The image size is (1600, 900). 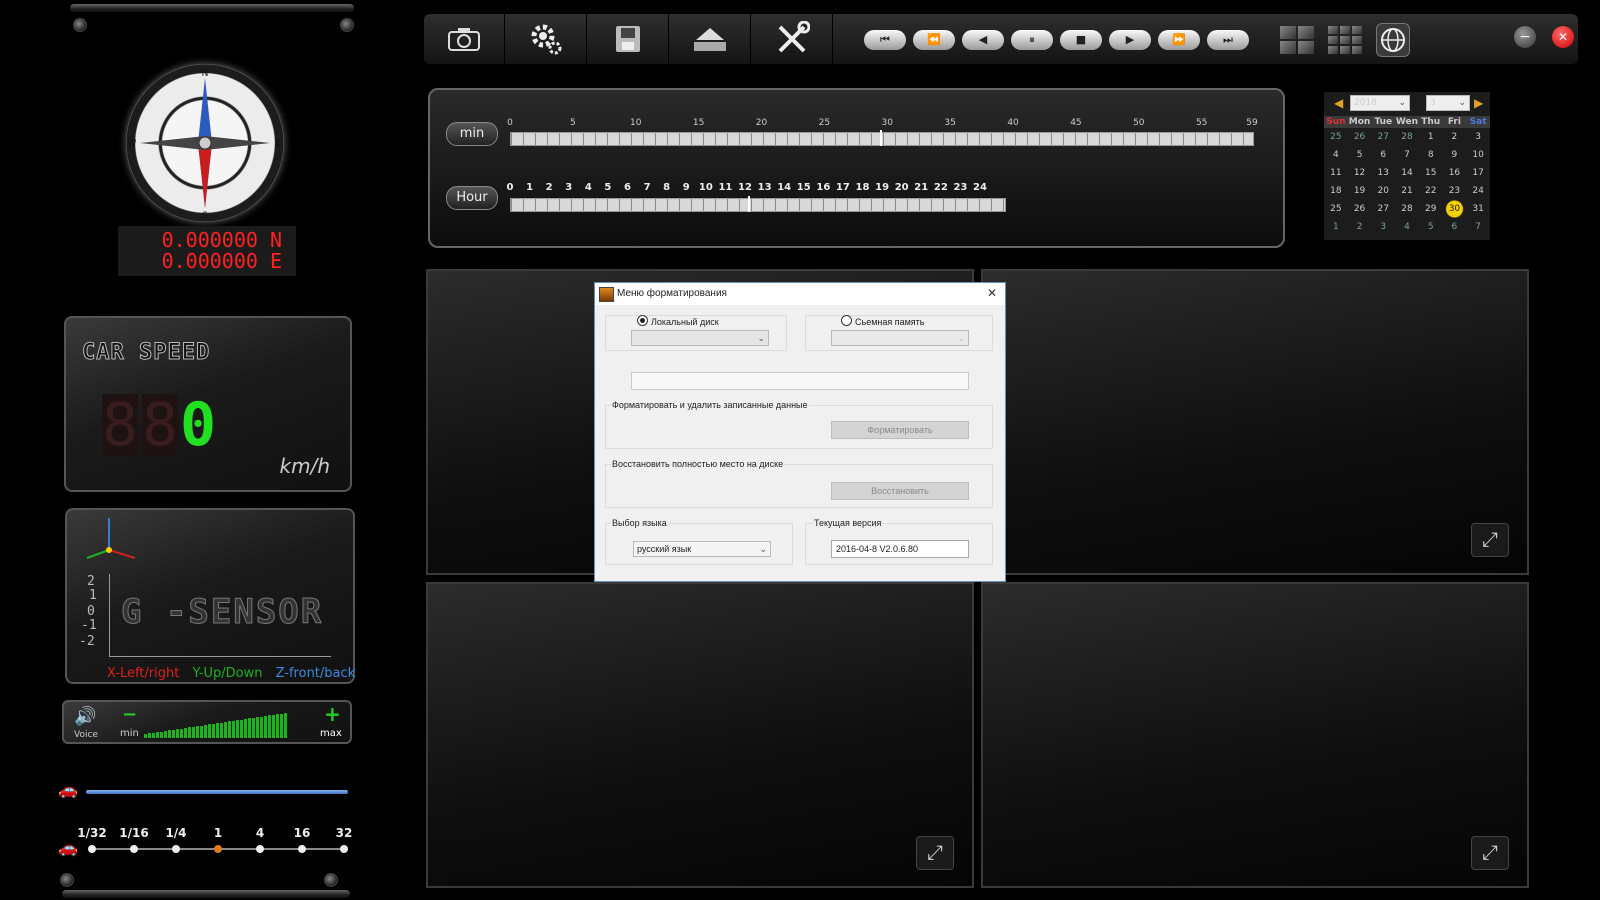 I want to click on eject-icon, so click(x=710, y=39).